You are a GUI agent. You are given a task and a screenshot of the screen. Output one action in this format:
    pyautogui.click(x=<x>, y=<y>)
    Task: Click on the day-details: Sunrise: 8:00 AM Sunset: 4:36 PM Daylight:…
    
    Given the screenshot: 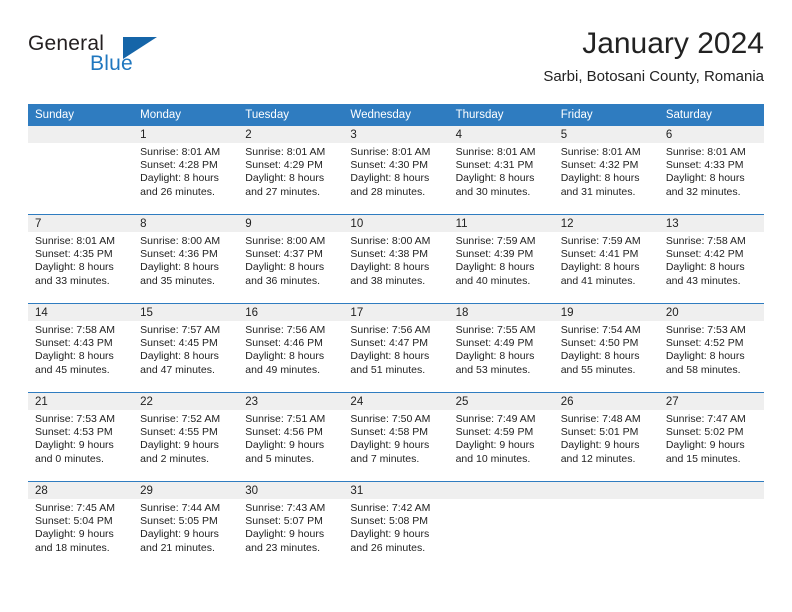 What is the action you would take?
    pyautogui.click(x=185, y=260)
    